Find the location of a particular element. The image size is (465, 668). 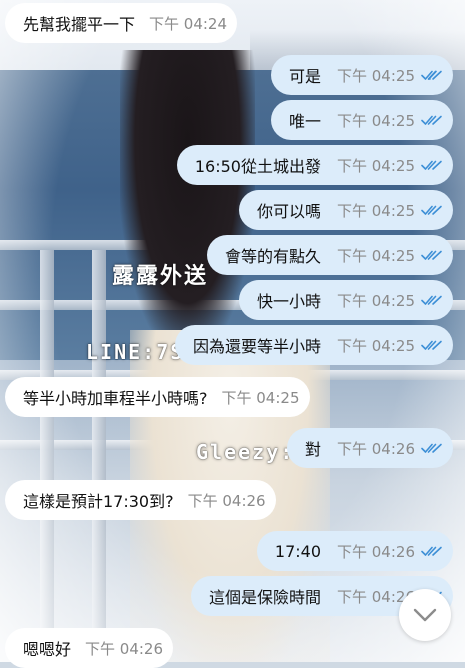

incoming-message-bubble: 等半小時加車程半小時嗎? 下午 04:25 is located at coordinates (157, 397).